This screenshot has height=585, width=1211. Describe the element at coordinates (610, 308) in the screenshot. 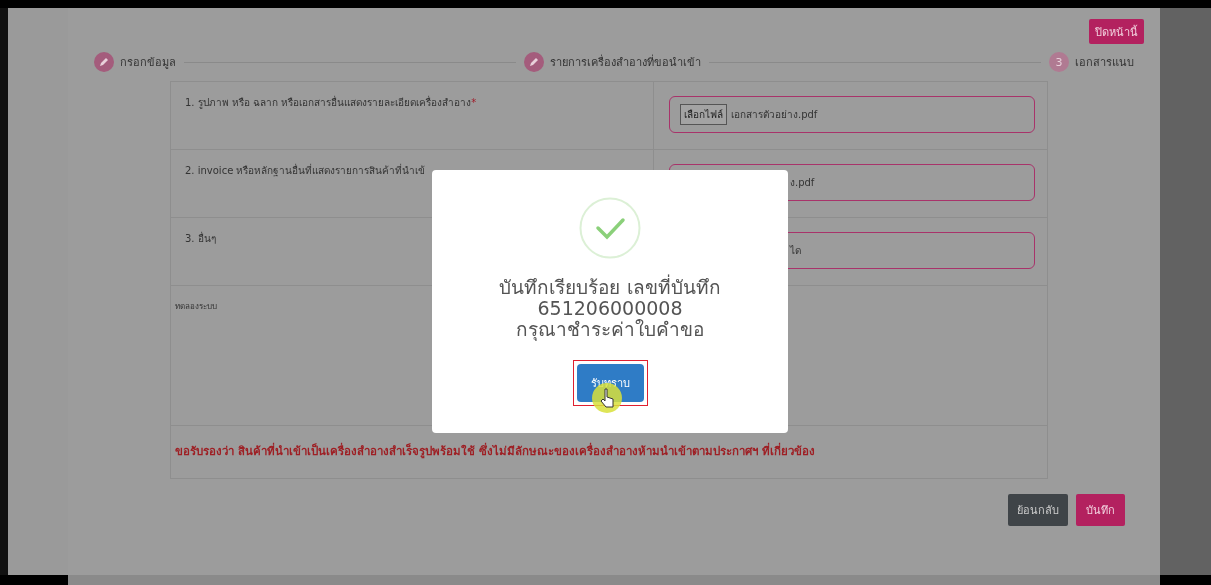

I see `dialog-message: 651206000008` at that location.